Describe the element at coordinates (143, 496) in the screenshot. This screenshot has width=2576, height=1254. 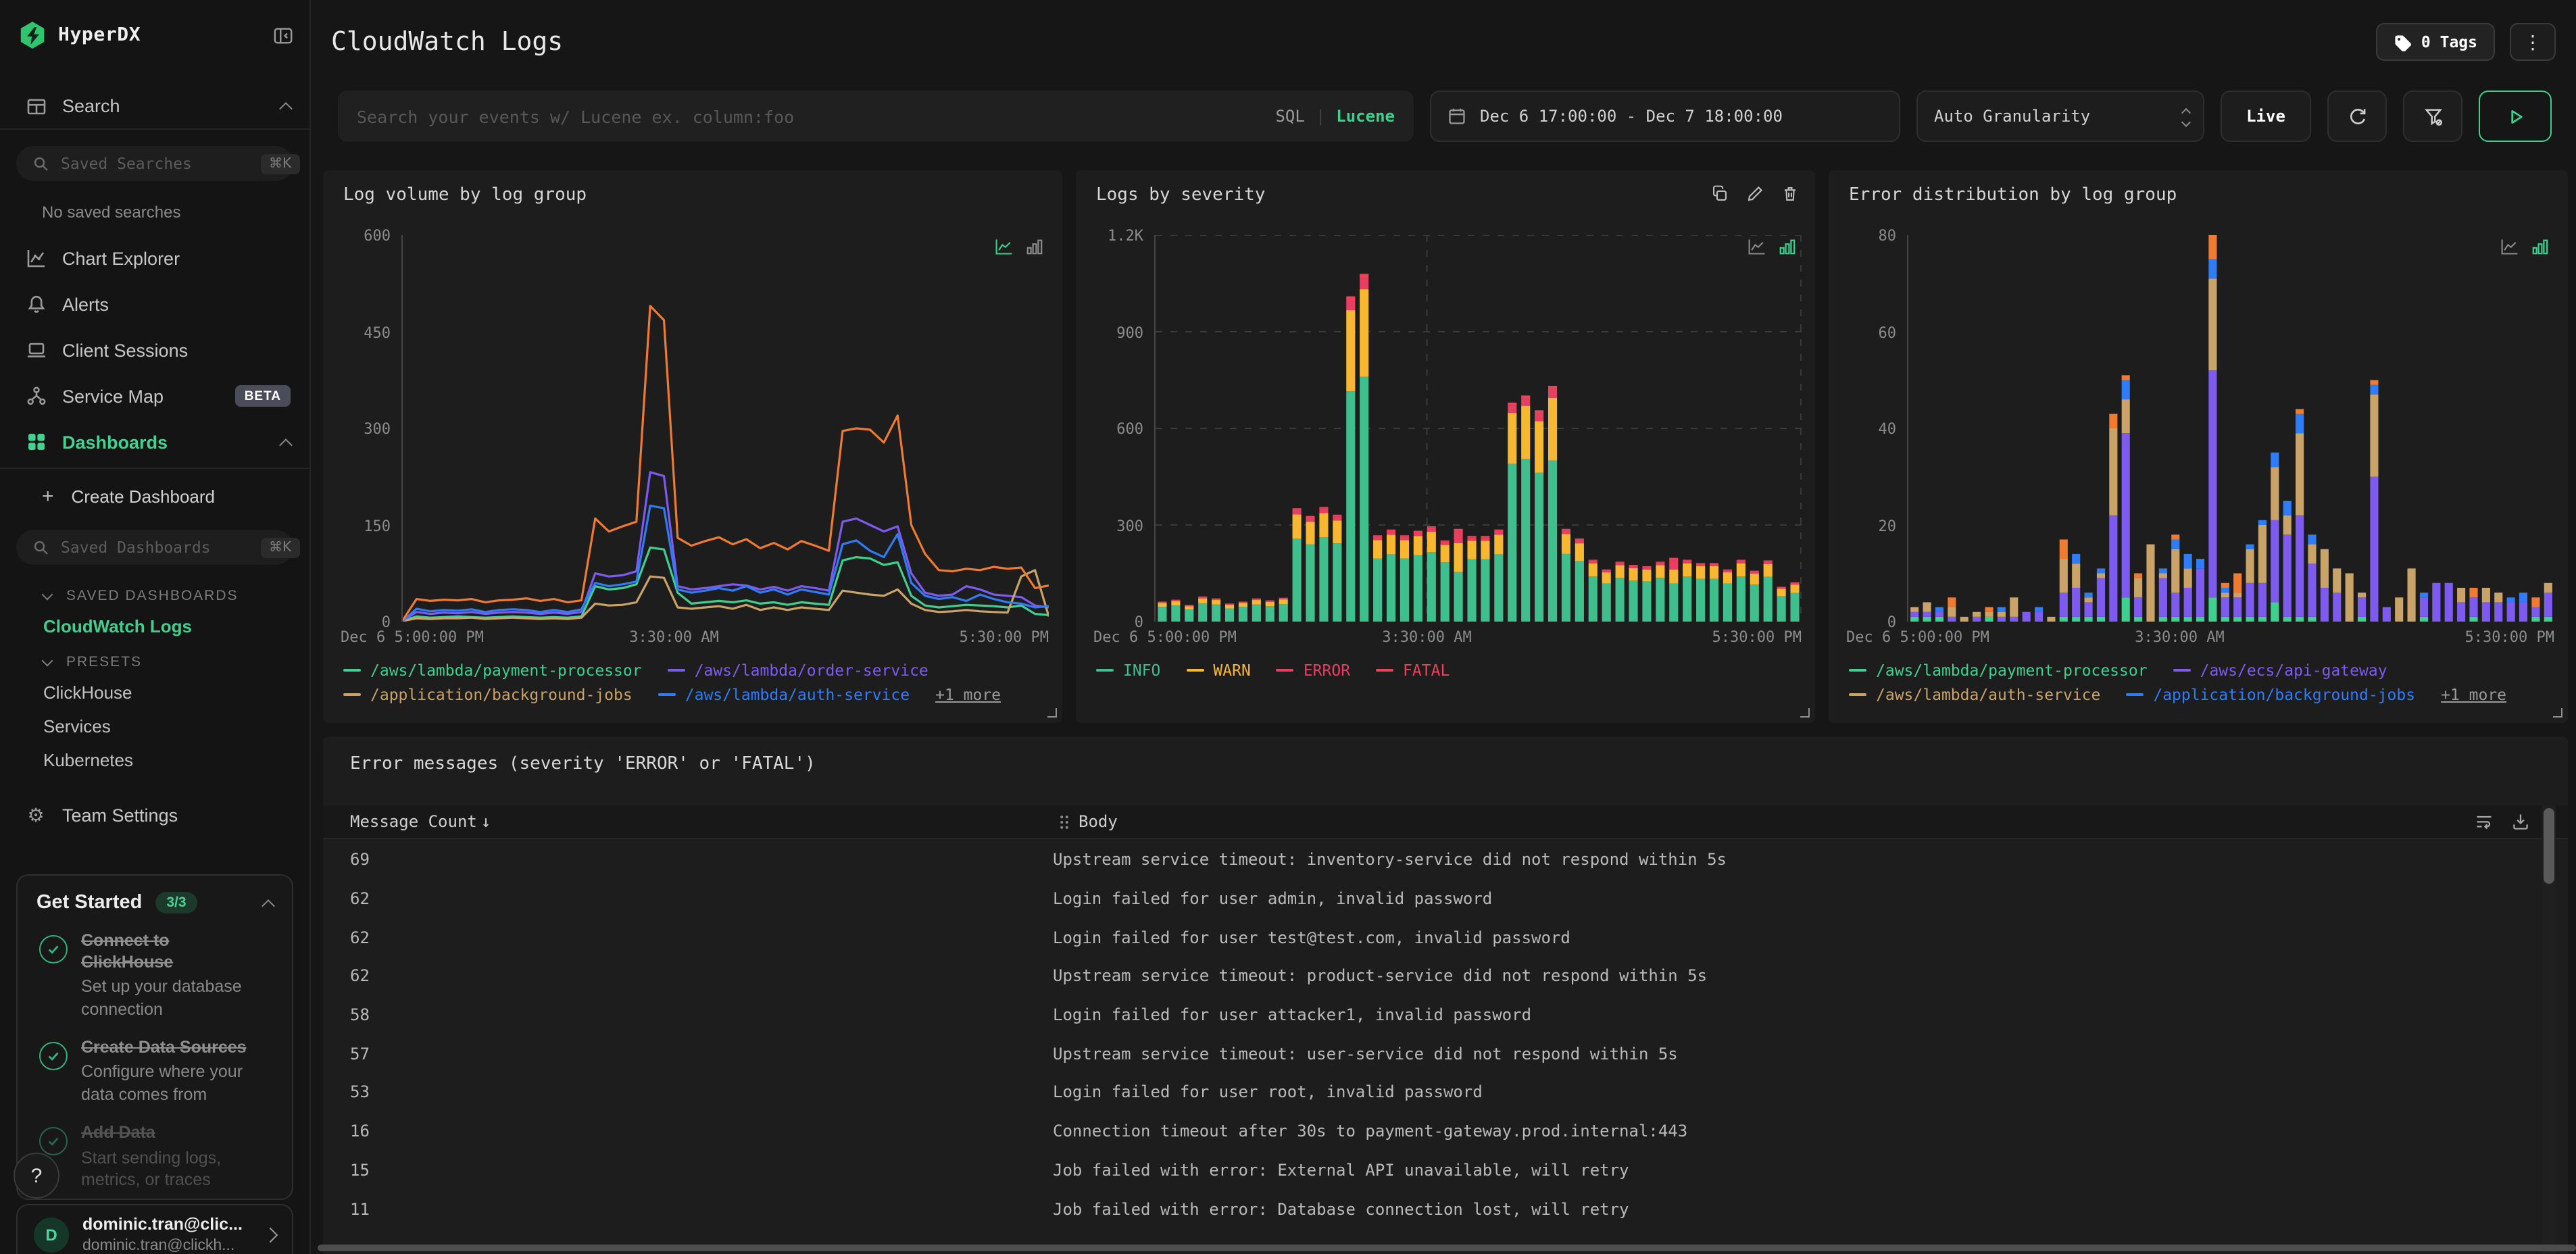
I see `create-dashboard-label: Create Dashboard` at that location.